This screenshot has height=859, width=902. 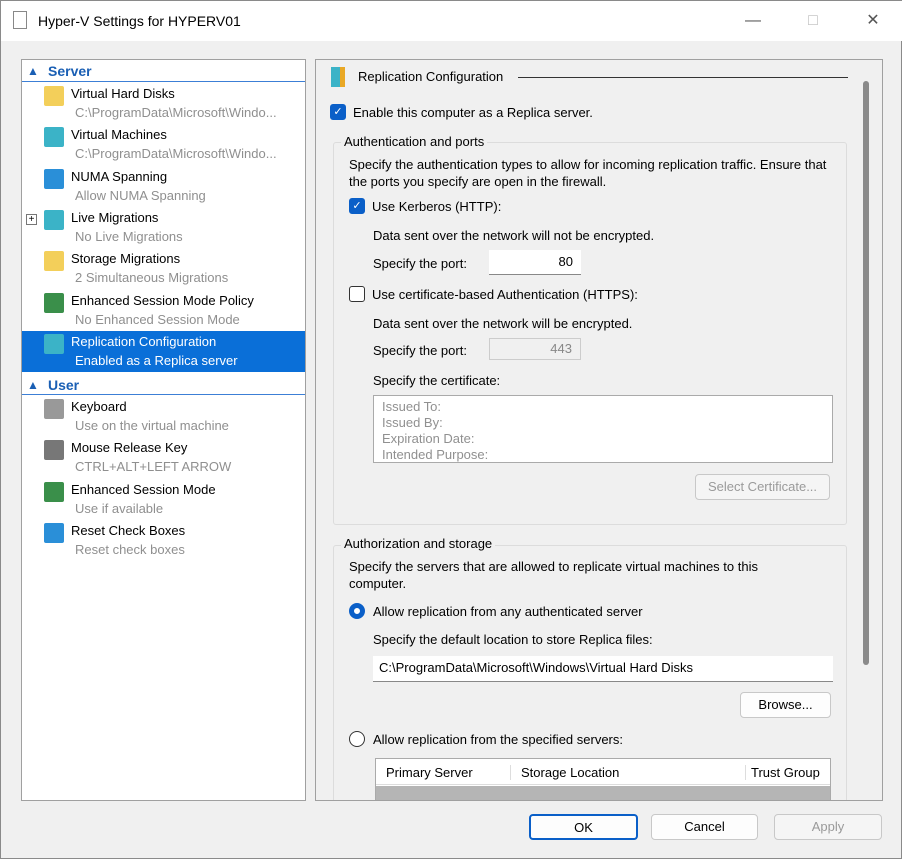 What do you see at coordinates (418, 543) in the screenshot?
I see `storage-group-title: Authorization and storage` at bounding box center [418, 543].